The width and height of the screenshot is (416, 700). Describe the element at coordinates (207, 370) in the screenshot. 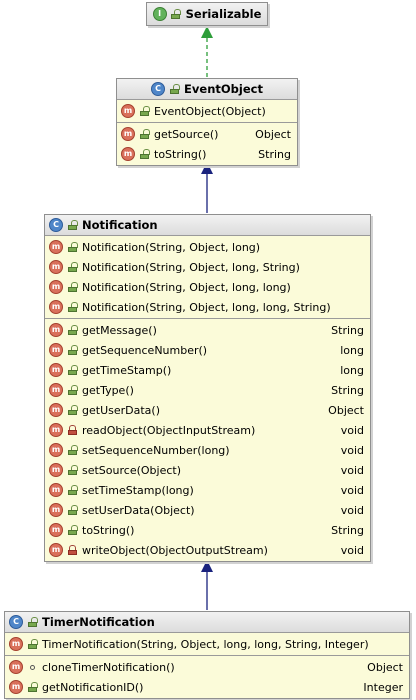

I see `member-row: m getTimeStamp() long` at that location.